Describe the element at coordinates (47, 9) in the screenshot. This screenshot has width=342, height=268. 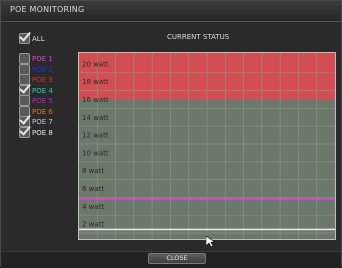
I see `window-title: POE MONITORING` at that location.